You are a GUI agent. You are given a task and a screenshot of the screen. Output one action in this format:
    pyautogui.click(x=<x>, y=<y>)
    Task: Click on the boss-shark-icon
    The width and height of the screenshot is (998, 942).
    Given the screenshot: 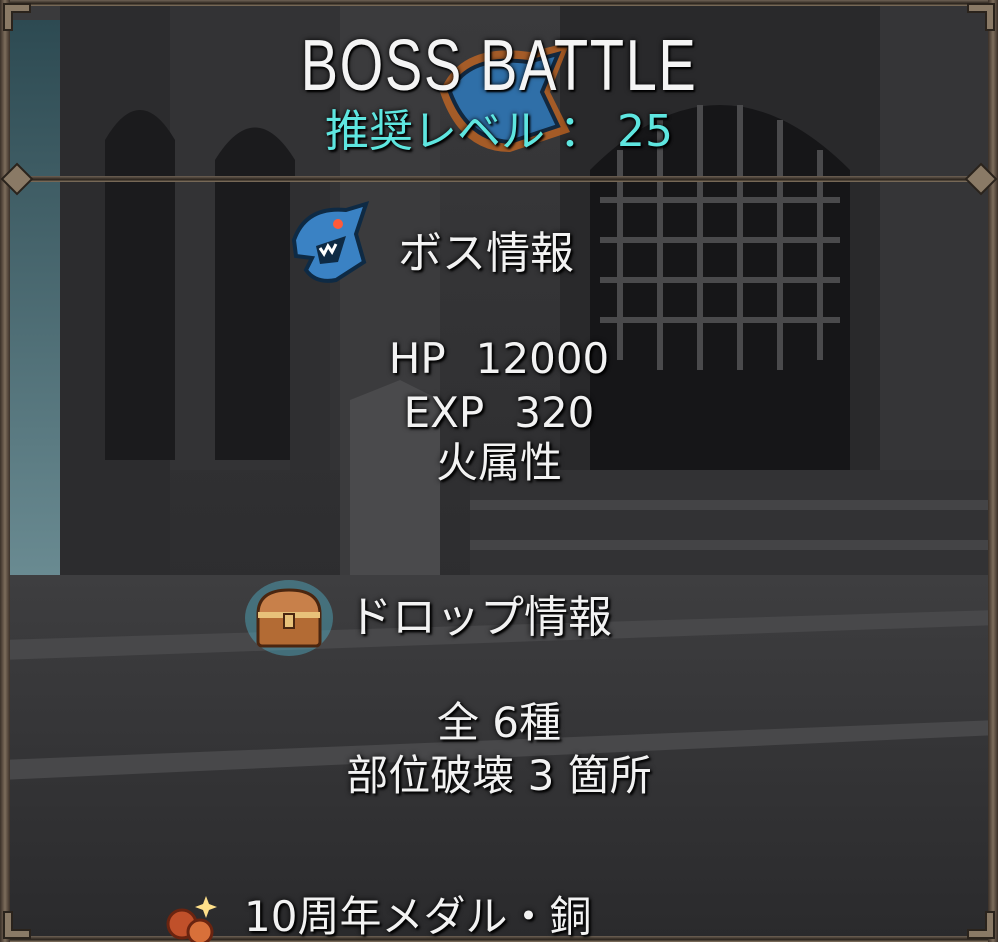 What is the action you would take?
    pyautogui.click(x=330, y=241)
    